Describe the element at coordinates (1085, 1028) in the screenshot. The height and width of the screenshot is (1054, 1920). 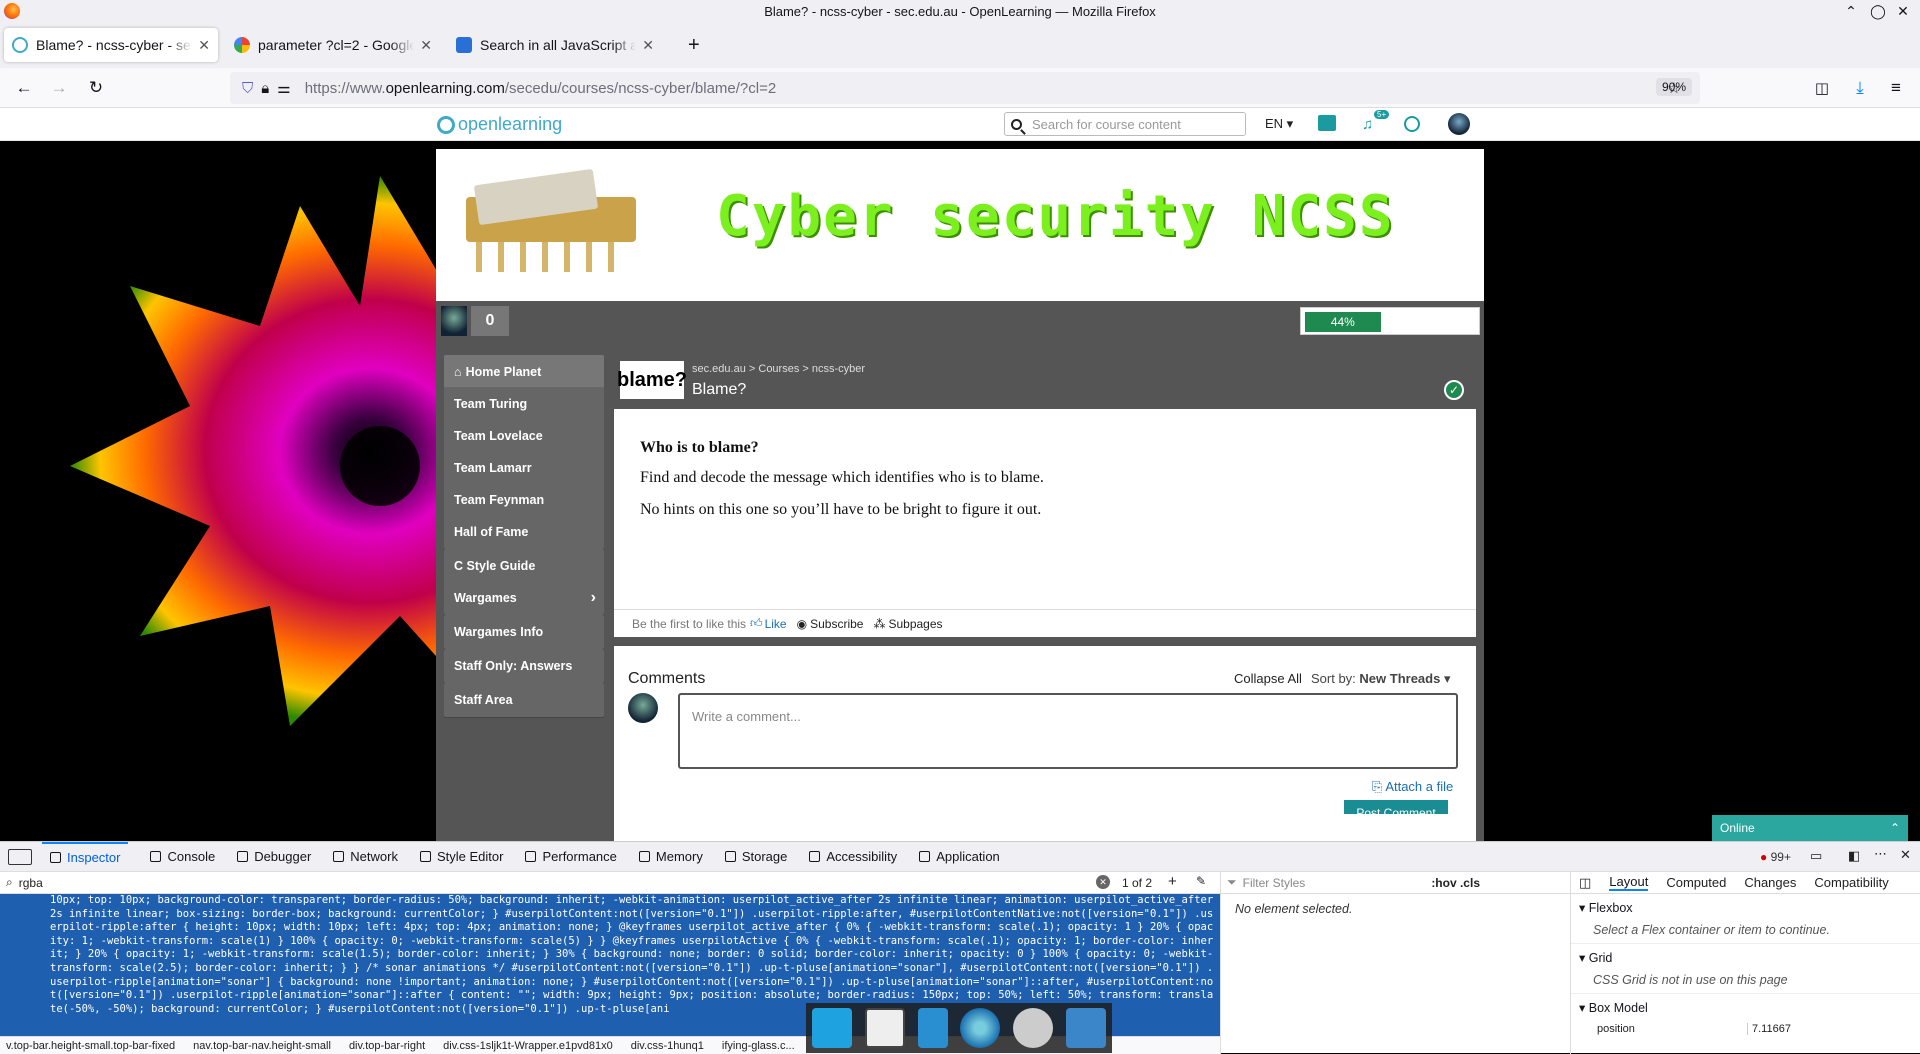
I see `folder-icon` at that location.